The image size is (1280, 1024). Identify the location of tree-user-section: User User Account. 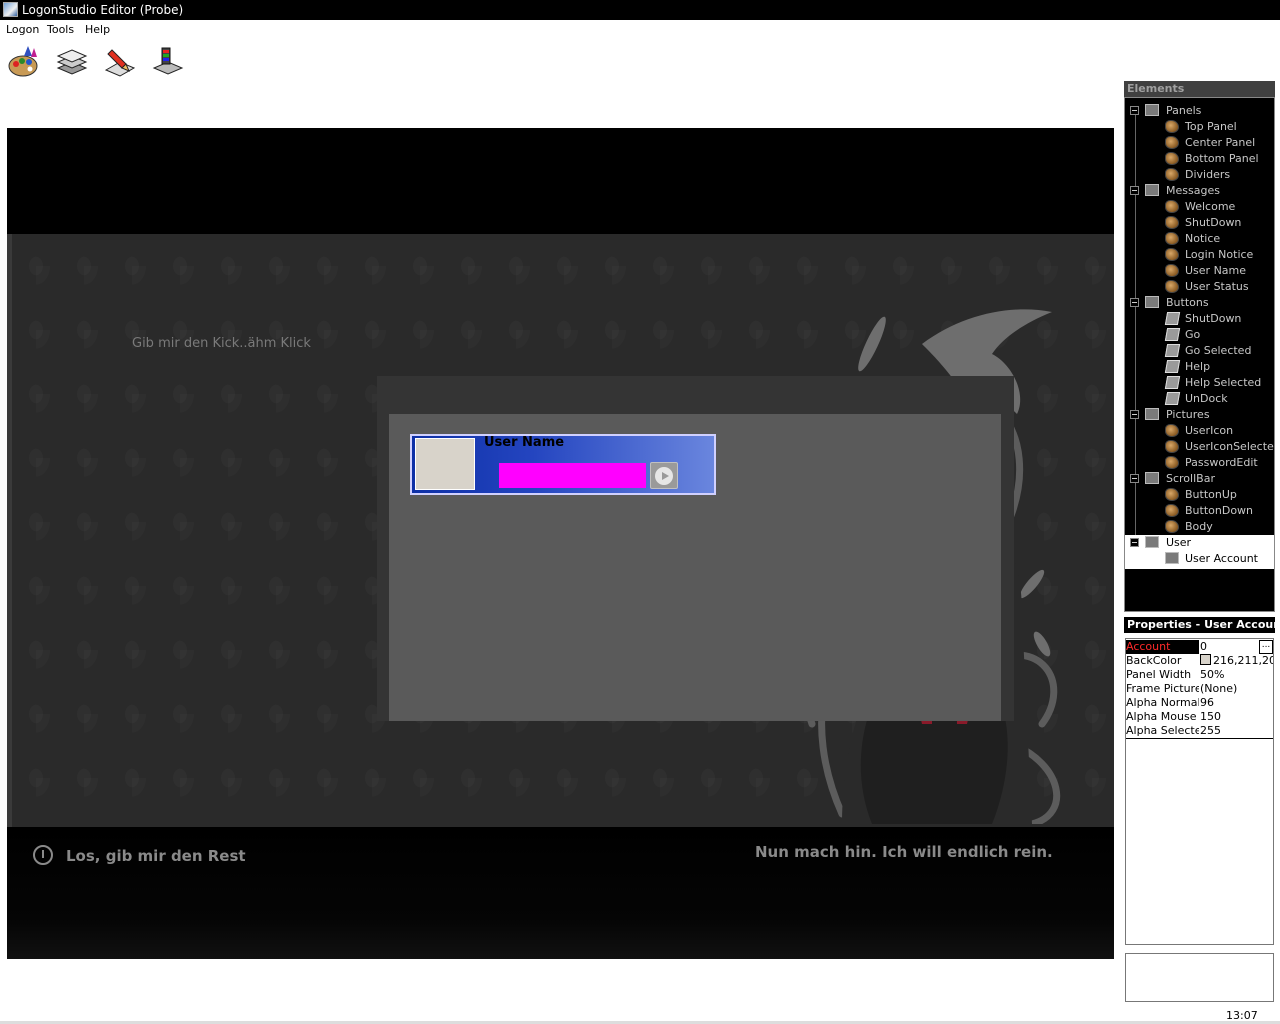
(1199, 552).